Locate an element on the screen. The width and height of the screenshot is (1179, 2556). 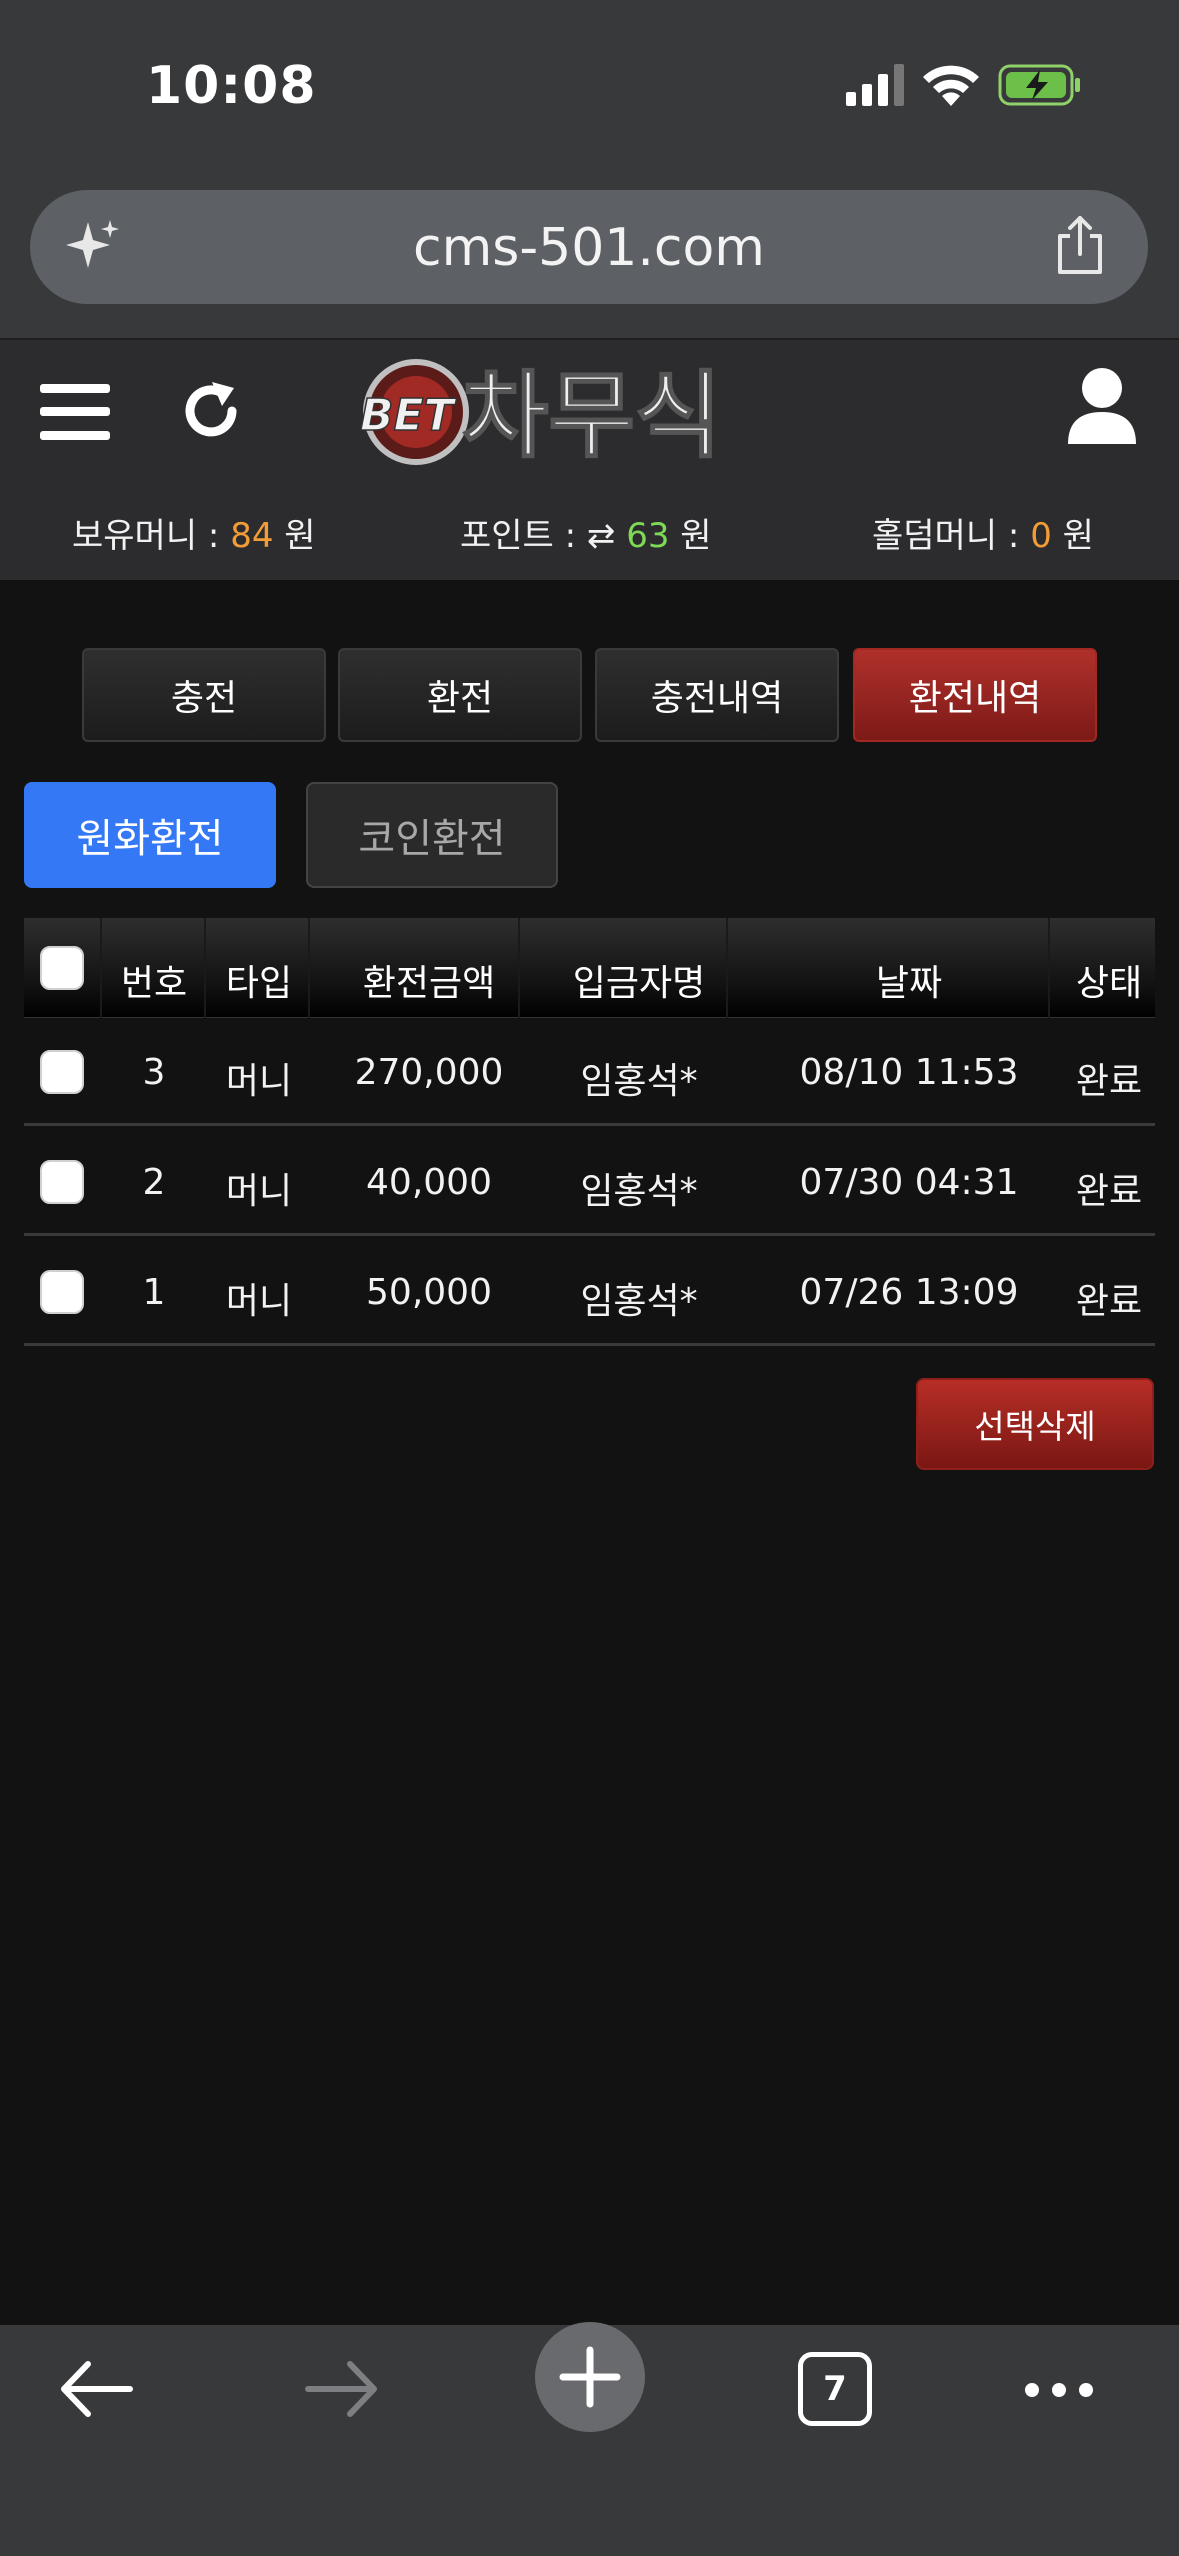
cellular-signal-icon is located at coordinates (875, 85).